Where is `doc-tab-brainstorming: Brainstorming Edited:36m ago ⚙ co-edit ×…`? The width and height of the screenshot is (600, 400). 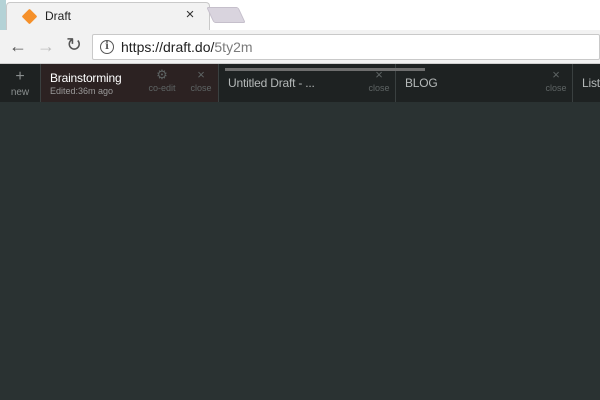
doc-tab-brainstorming: Brainstorming Edited:36m ago ⚙ co-edit ×… is located at coordinates (129, 83).